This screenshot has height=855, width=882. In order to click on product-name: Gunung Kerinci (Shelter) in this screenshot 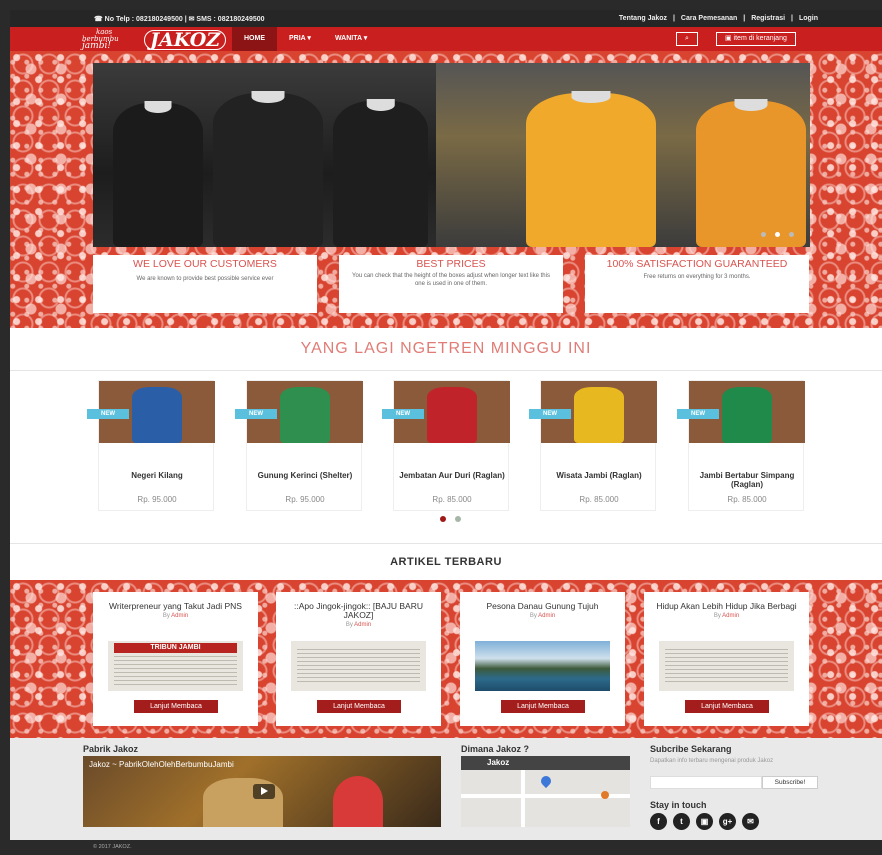, I will do `click(305, 476)`.